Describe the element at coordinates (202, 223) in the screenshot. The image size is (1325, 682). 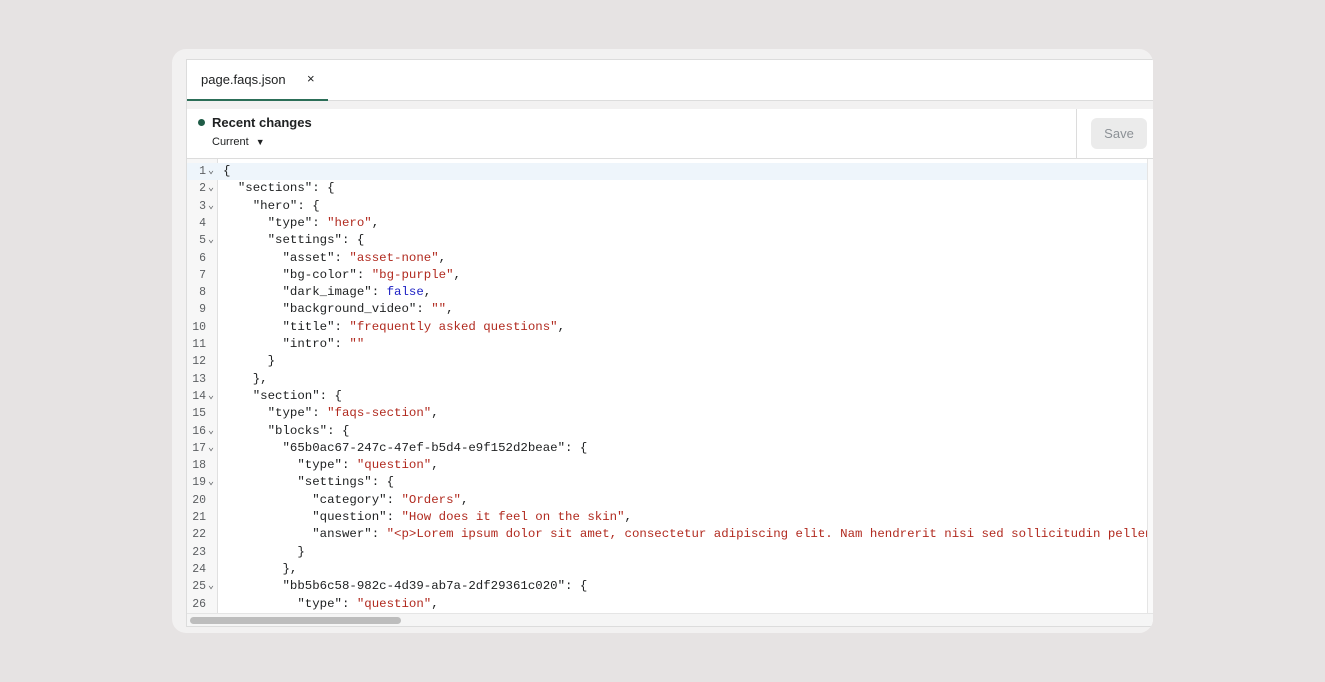
I see `line-number: 4` at that location.